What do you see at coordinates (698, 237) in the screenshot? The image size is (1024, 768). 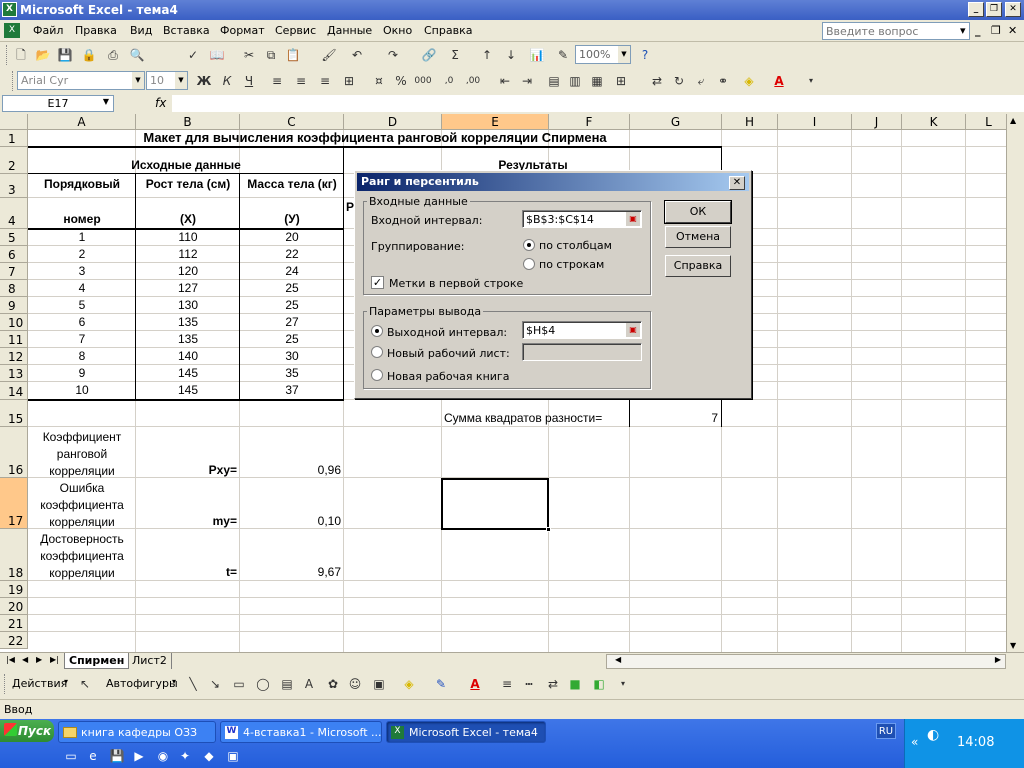 I see `cancel-button: Отмена` at bounding box center [698, 237].